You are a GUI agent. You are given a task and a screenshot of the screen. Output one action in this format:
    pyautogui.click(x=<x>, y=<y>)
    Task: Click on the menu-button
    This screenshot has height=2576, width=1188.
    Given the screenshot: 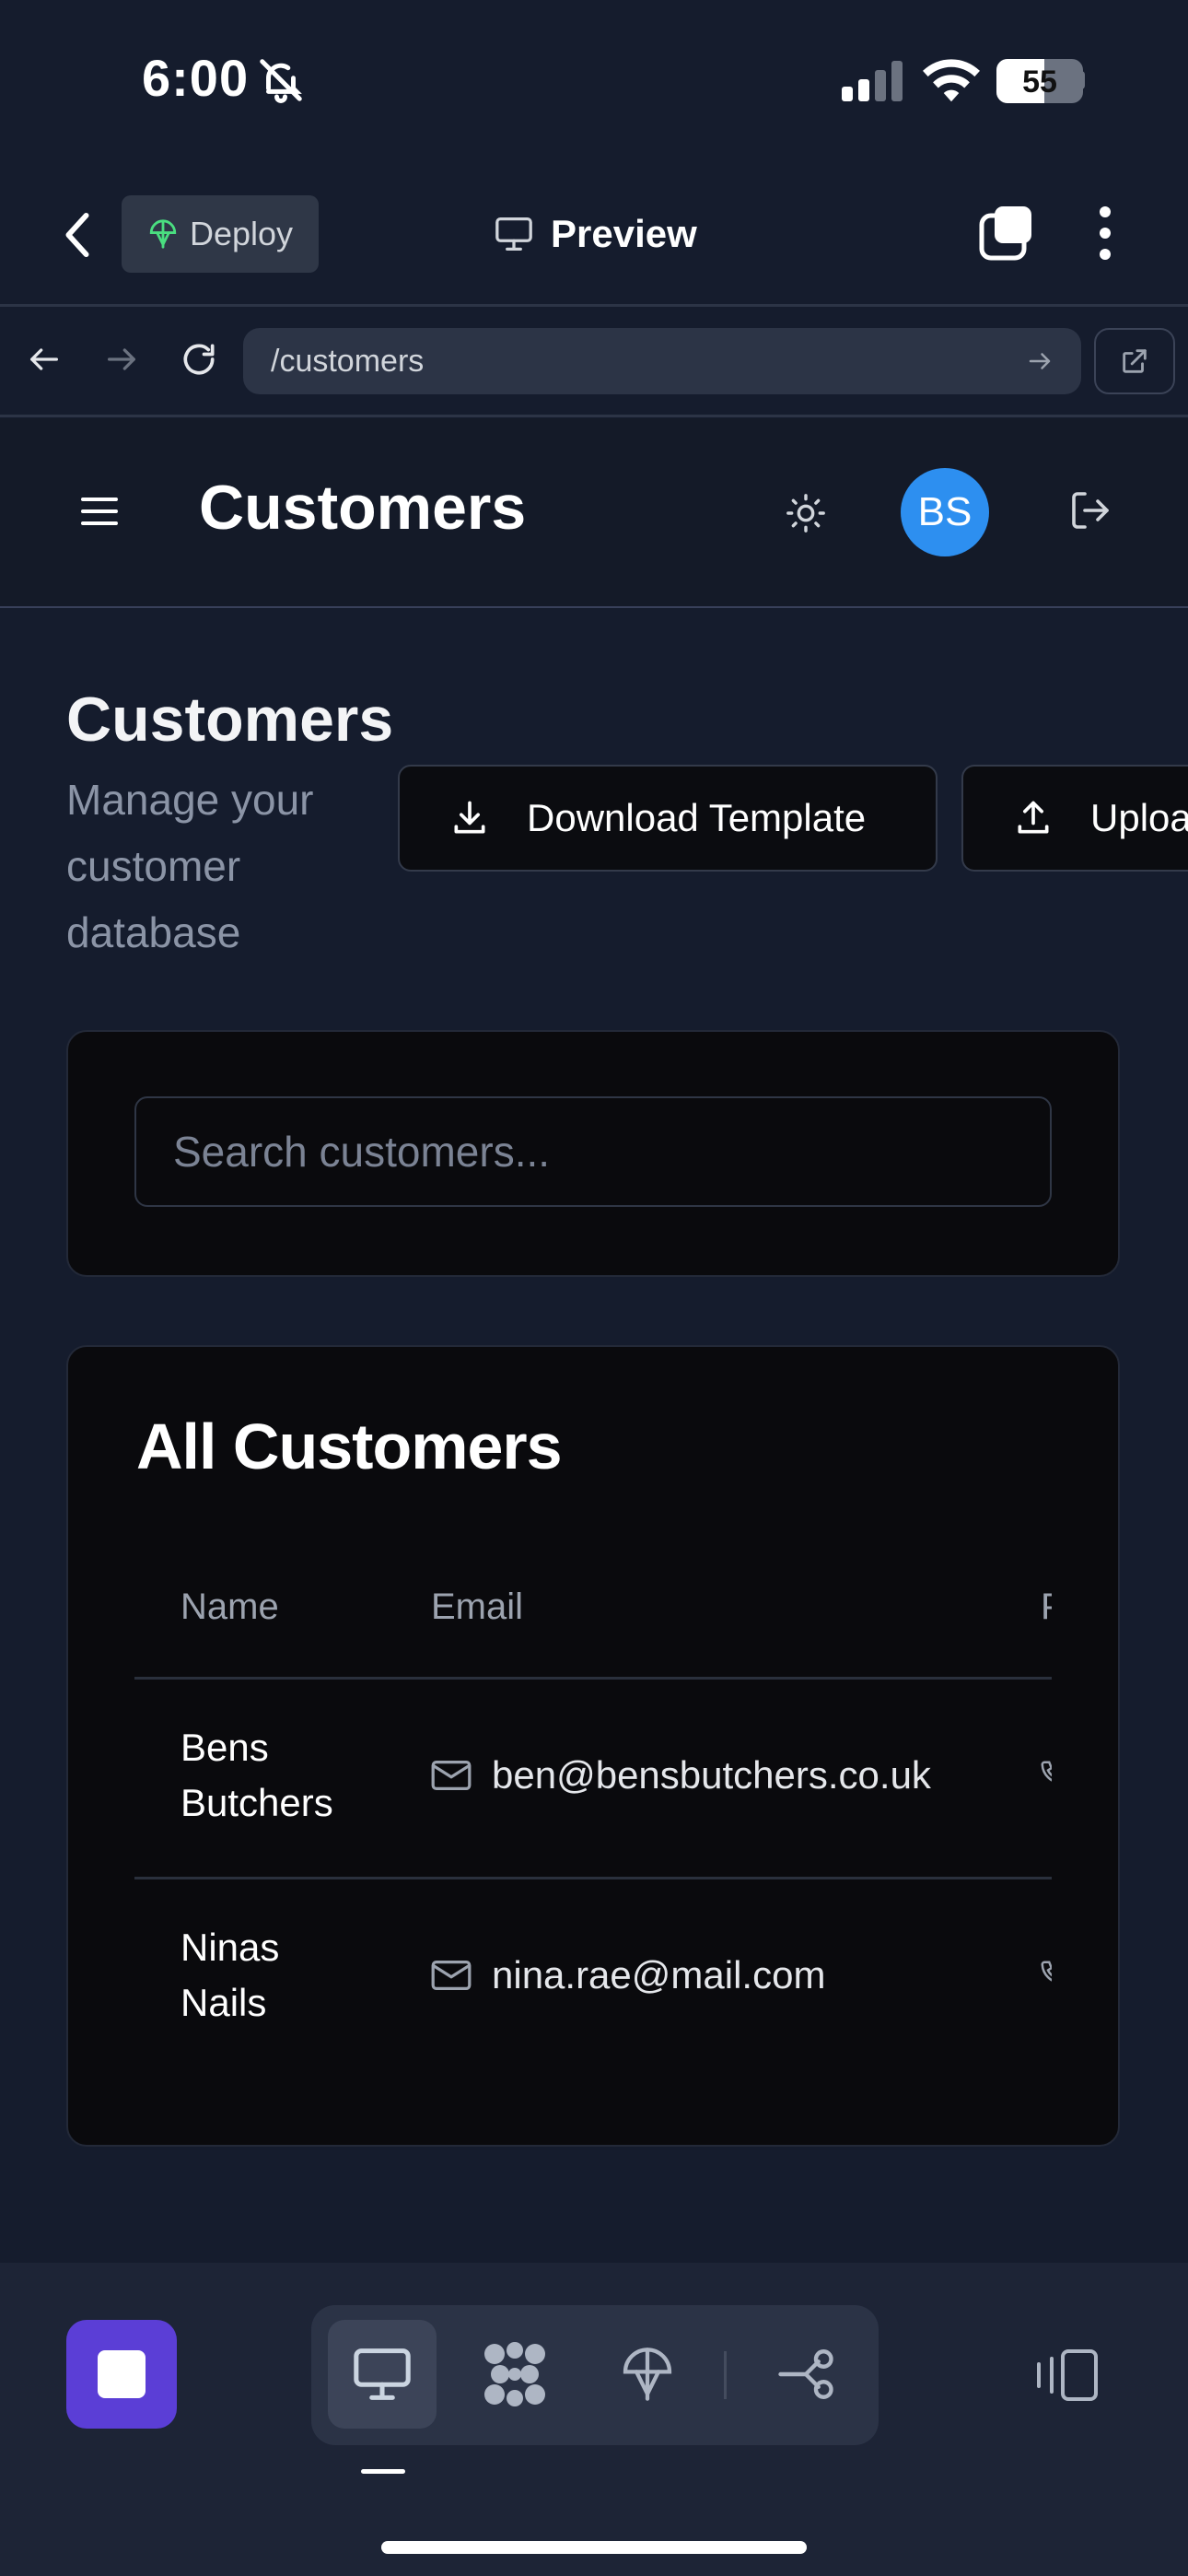 What is the action you would take?
    pyautogui.click(x=99, y=511)
    